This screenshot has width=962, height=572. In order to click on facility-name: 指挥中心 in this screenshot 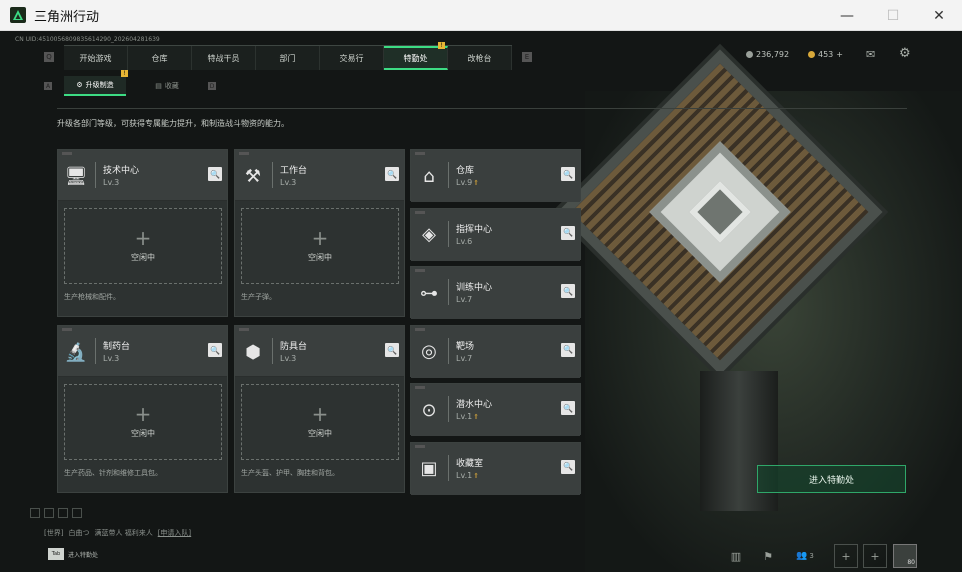, I will do `click(474, 229)`.